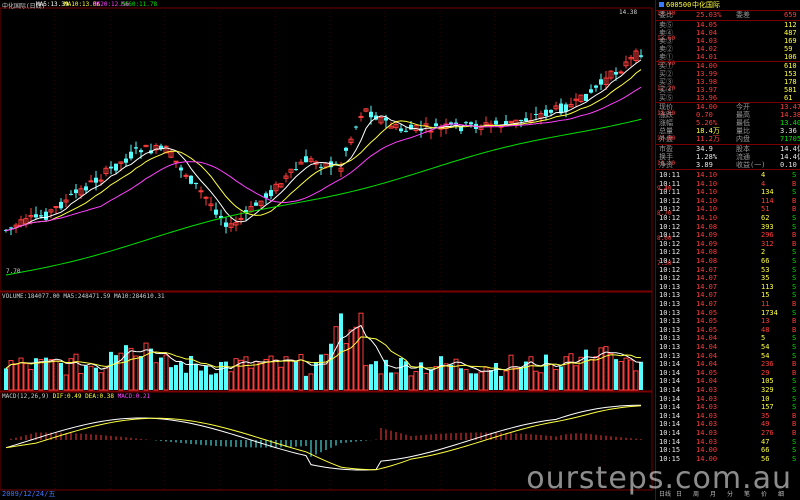  Describe the element at coordinates (728, 407) in the screenshot. I see `tick-row: 10:14 14.03 157 S` at that location.